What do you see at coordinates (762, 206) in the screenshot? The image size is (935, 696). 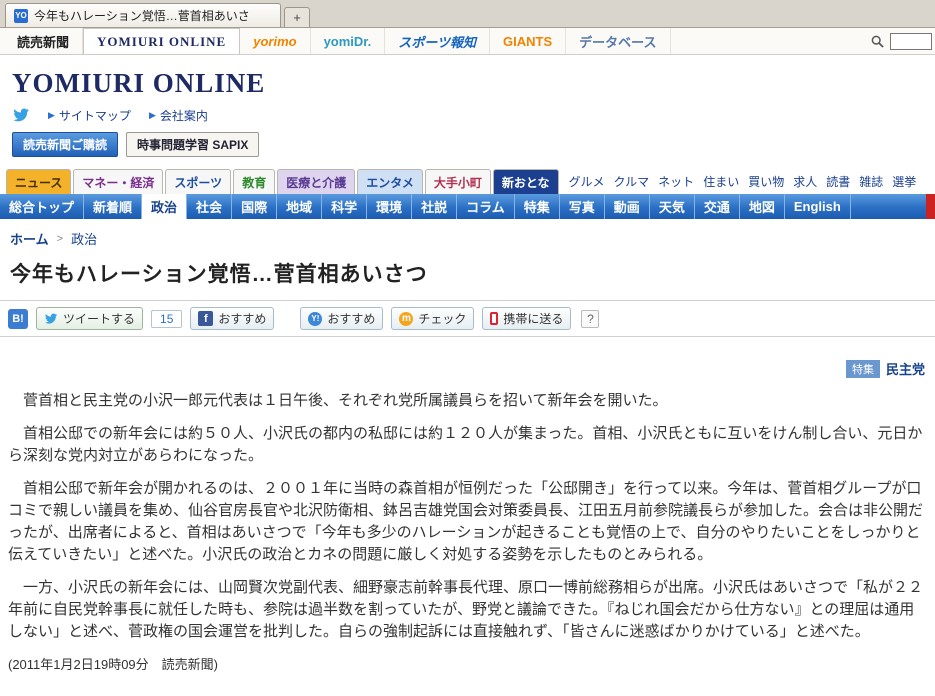 I see `section-nav-map: 地図` at bounding box center [762, 206].